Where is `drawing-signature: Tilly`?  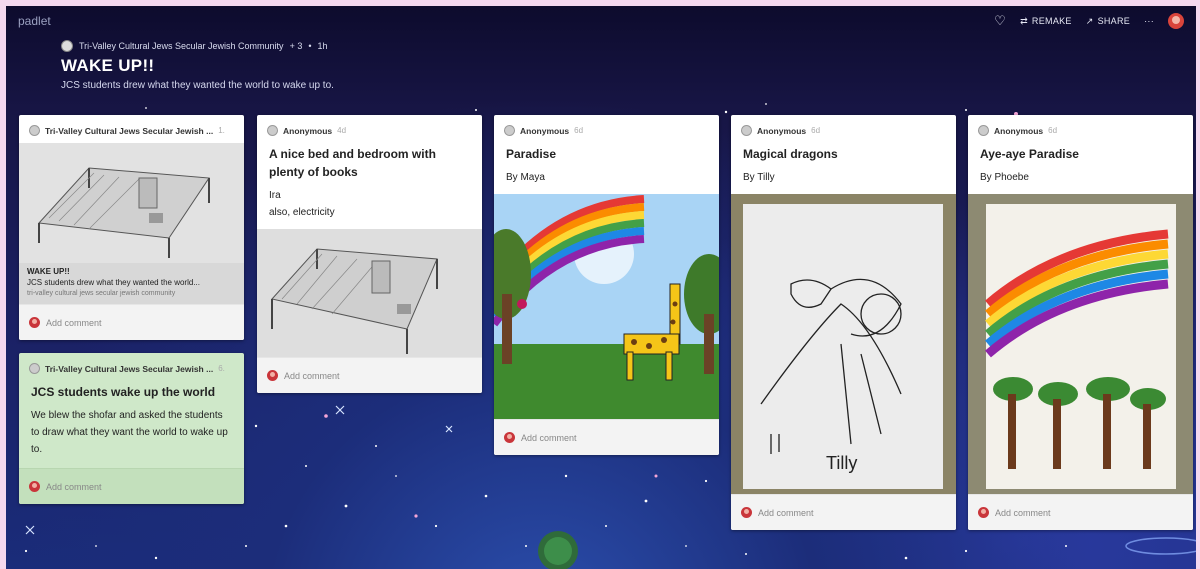 drawing-signature: Tilly is located at coordinates (841, 463).